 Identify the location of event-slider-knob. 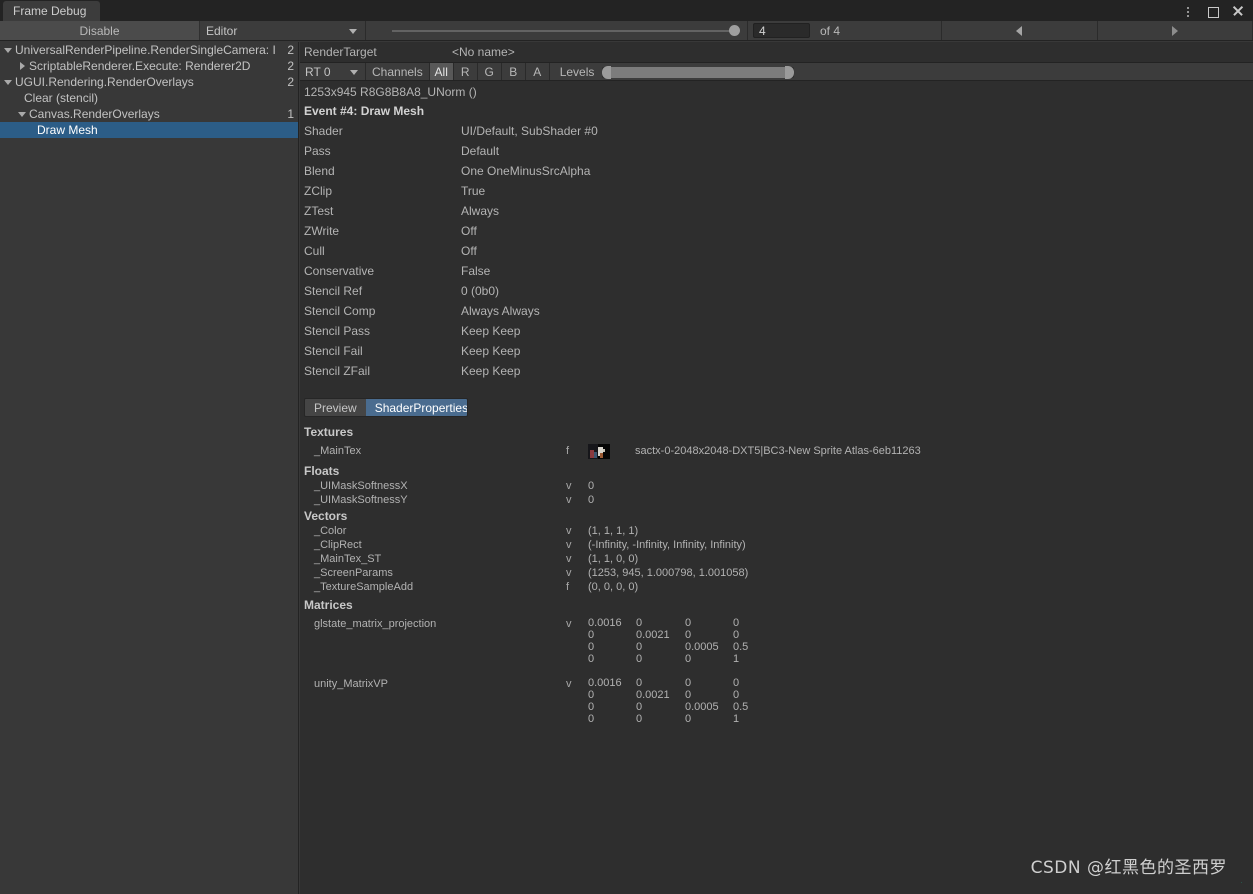
(734, 30).